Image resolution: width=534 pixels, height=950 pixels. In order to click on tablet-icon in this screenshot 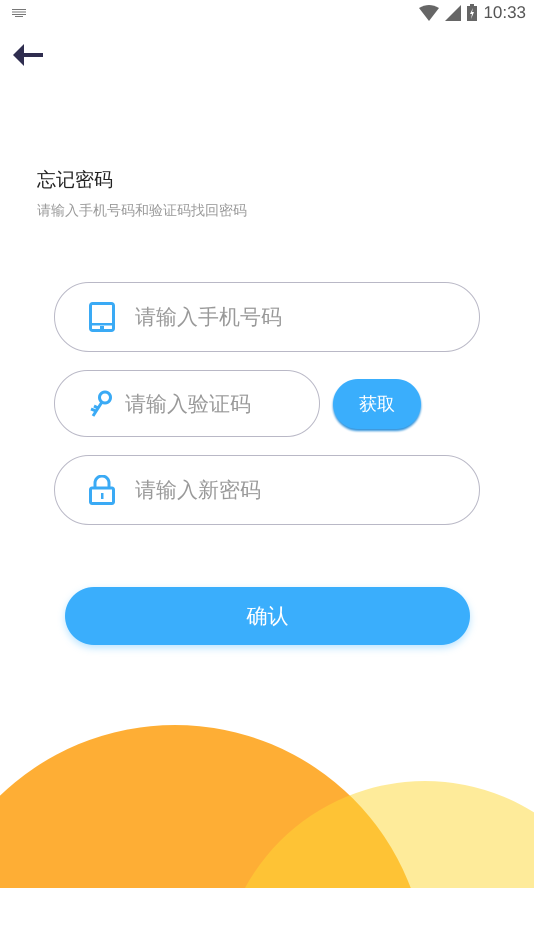, I will do `click(102, 317)`.